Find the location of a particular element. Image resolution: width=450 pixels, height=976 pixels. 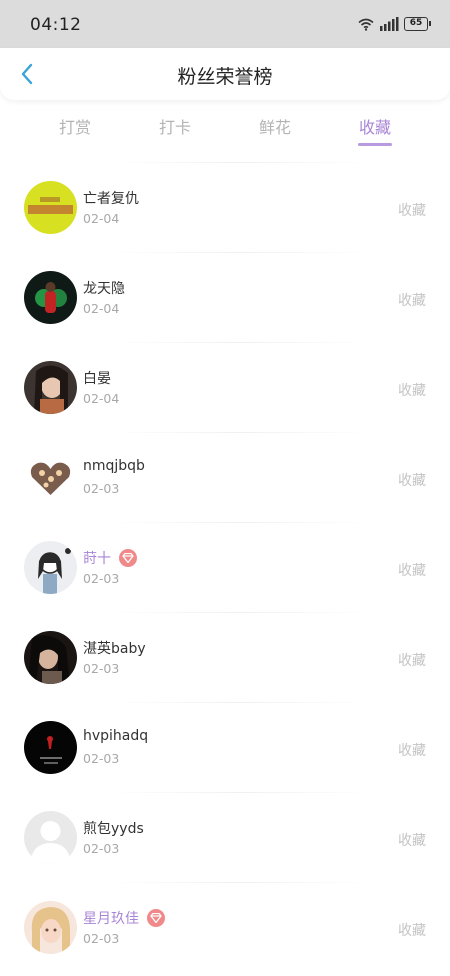

list-item: nmqjbqb 02-03 收藏 is located at coordinates (225, 477).